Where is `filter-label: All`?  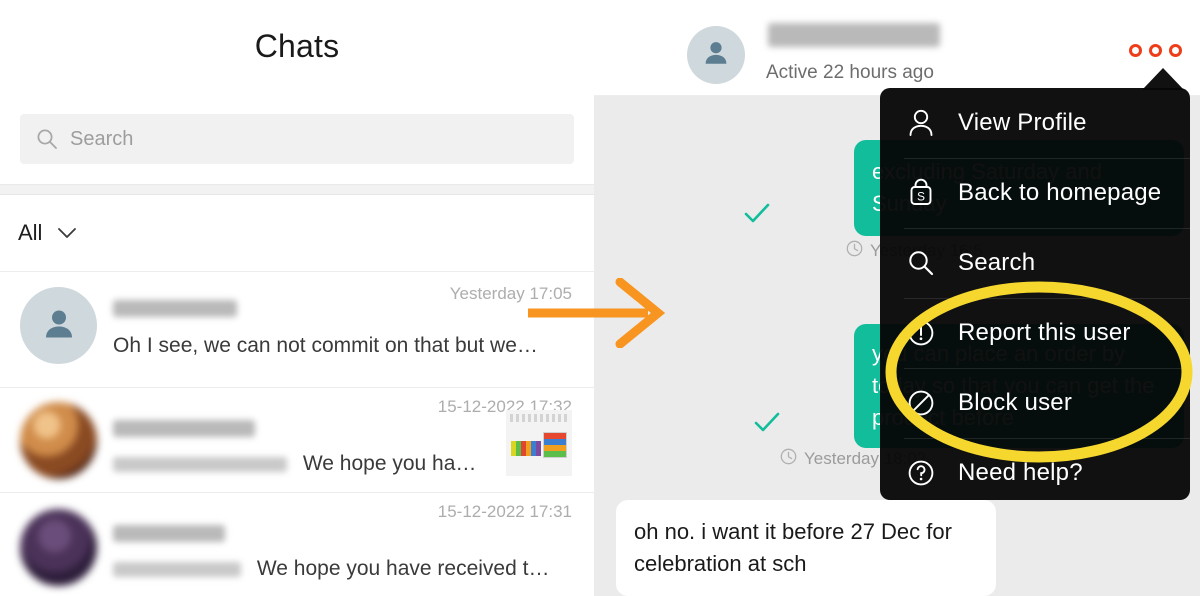
filter-label: All is located at coordinates (30, 232).